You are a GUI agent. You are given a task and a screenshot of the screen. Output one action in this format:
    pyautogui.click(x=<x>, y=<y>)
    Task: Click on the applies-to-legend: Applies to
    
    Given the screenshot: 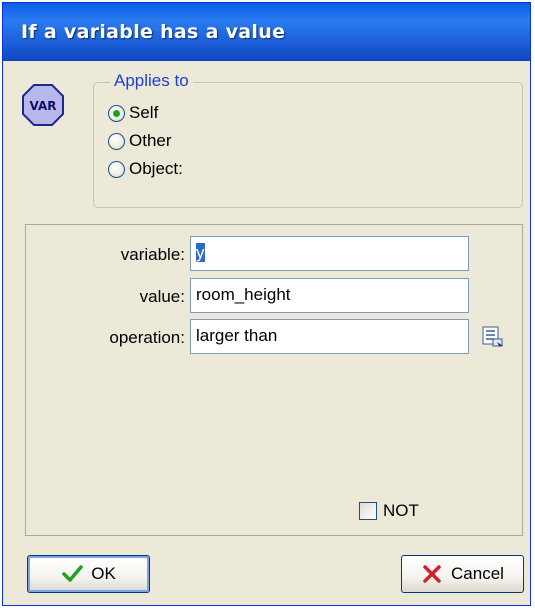 What is the action you would take?
    pyautogui.click(x=151, y=81)
    